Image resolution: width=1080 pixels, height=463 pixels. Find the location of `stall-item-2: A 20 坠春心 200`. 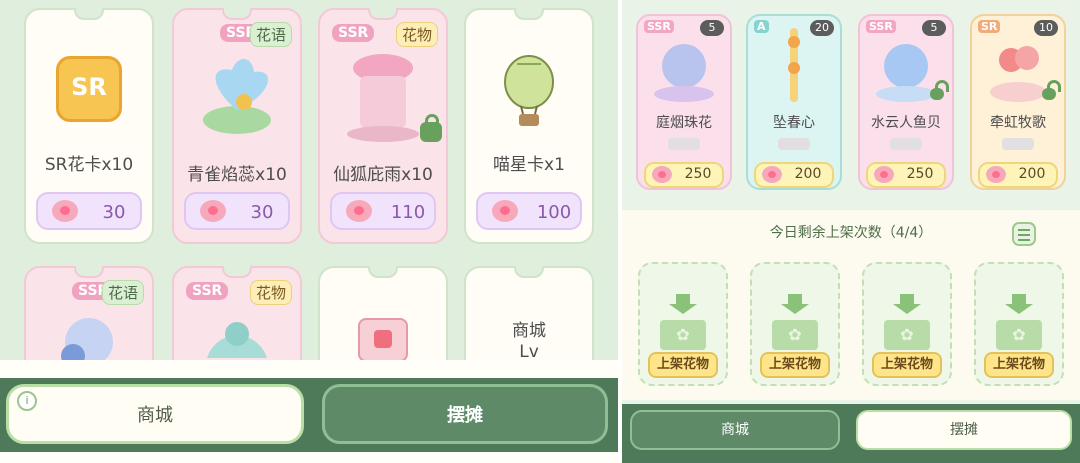

stall-item-2: A 20 坠春心 200 is located at coordinates (794, 102).